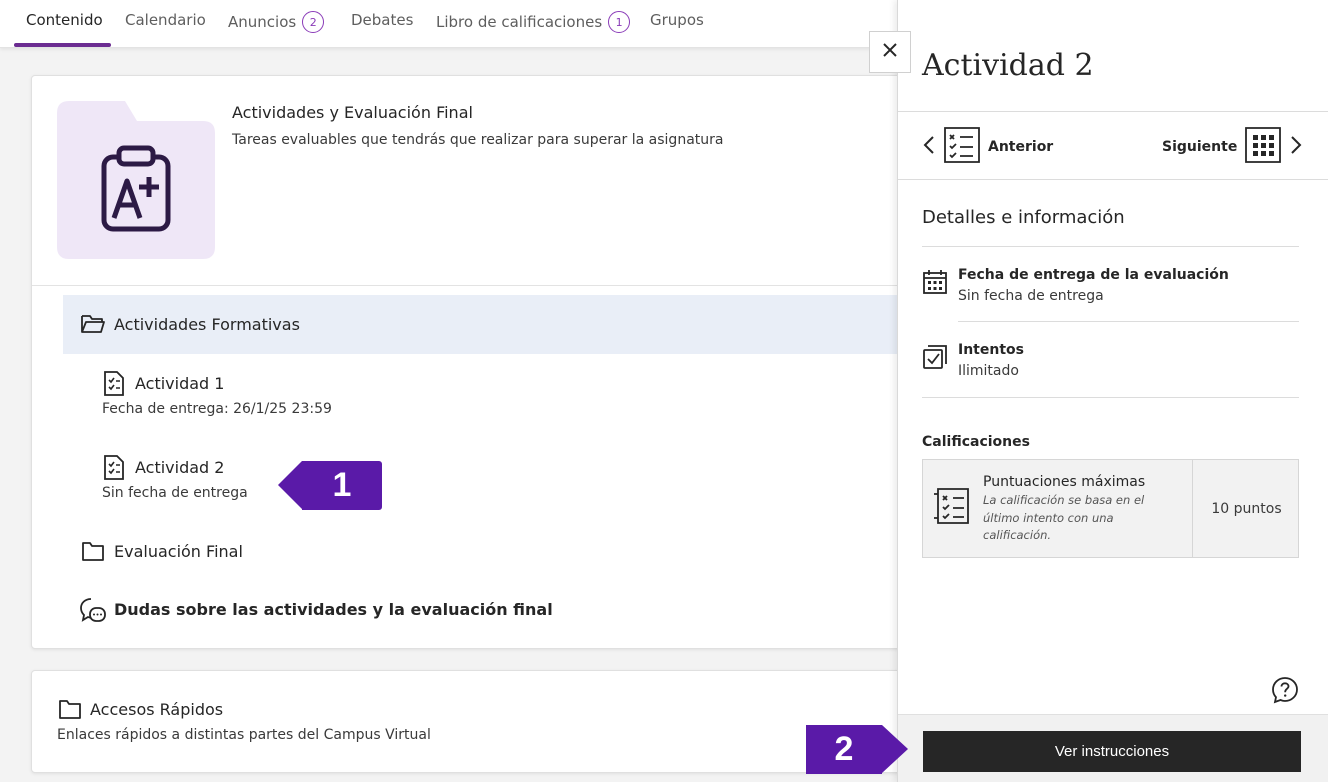 This screenshot has width=1328, height=782. What do you see at coordinates (1232, 147) in the screenshot?
I see `next-button: Siguiente` at bounding box center [1232, 147].